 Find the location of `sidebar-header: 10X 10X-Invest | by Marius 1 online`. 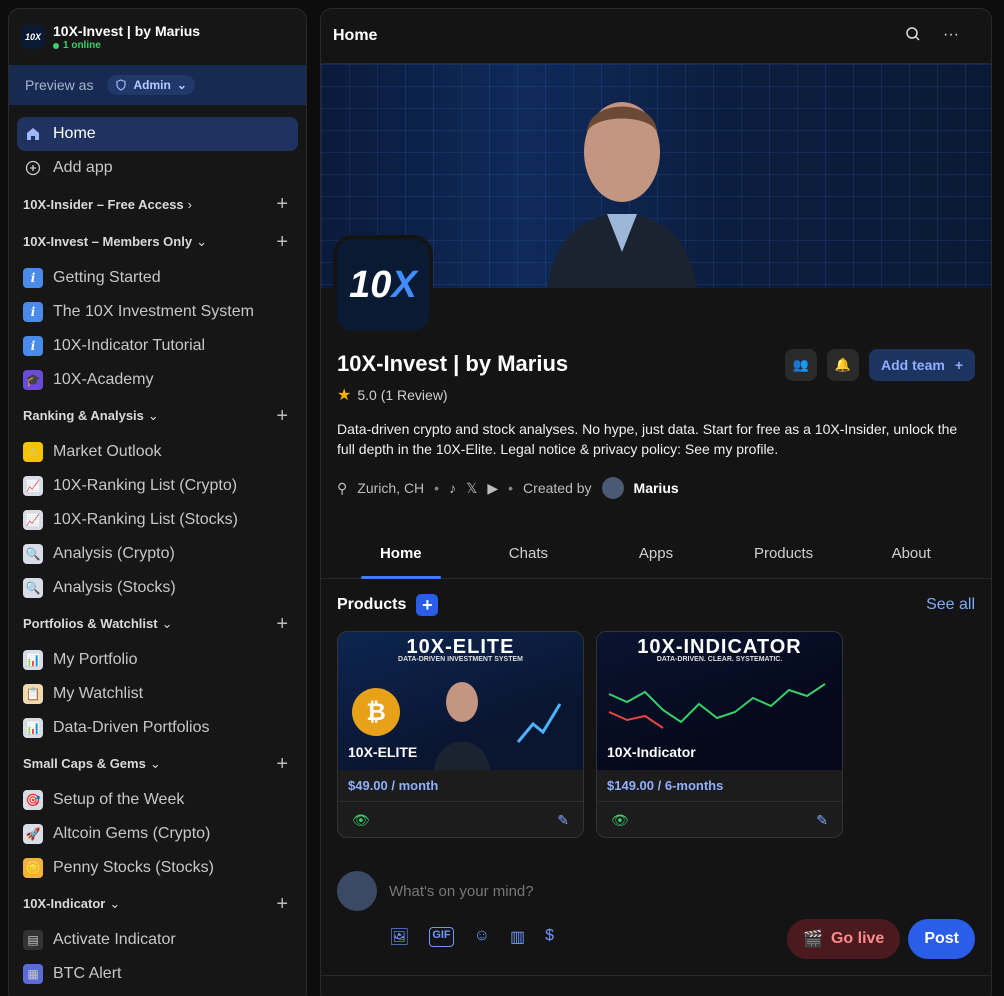

sidebar-header: 10X 10X-Invest | by Marius 1 online is located at coordinates (157, 37).